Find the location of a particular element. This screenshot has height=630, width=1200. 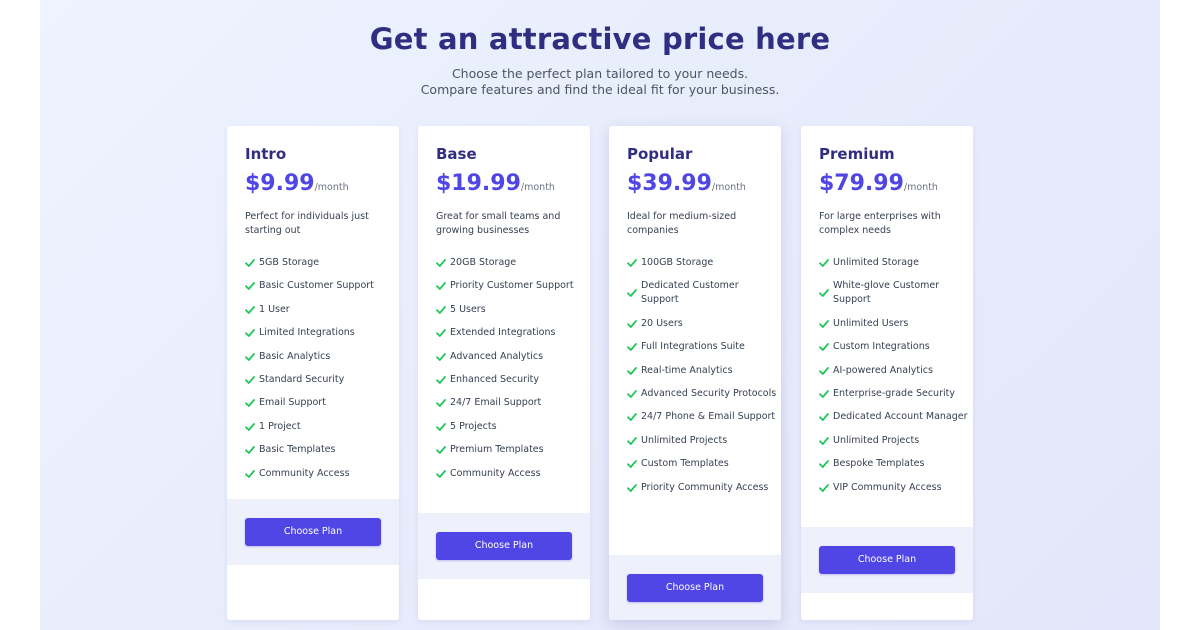

feature-item: Priority Customer Support is located at coordinates (511, 286).